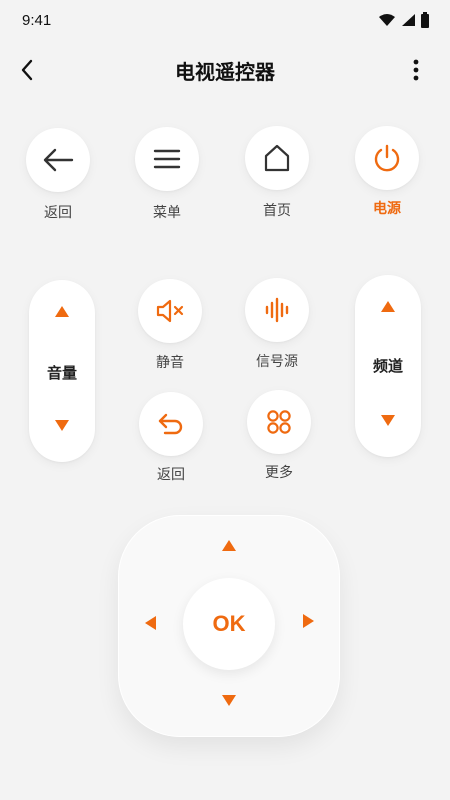  I want to click on mute-icon, so click(170, 311).